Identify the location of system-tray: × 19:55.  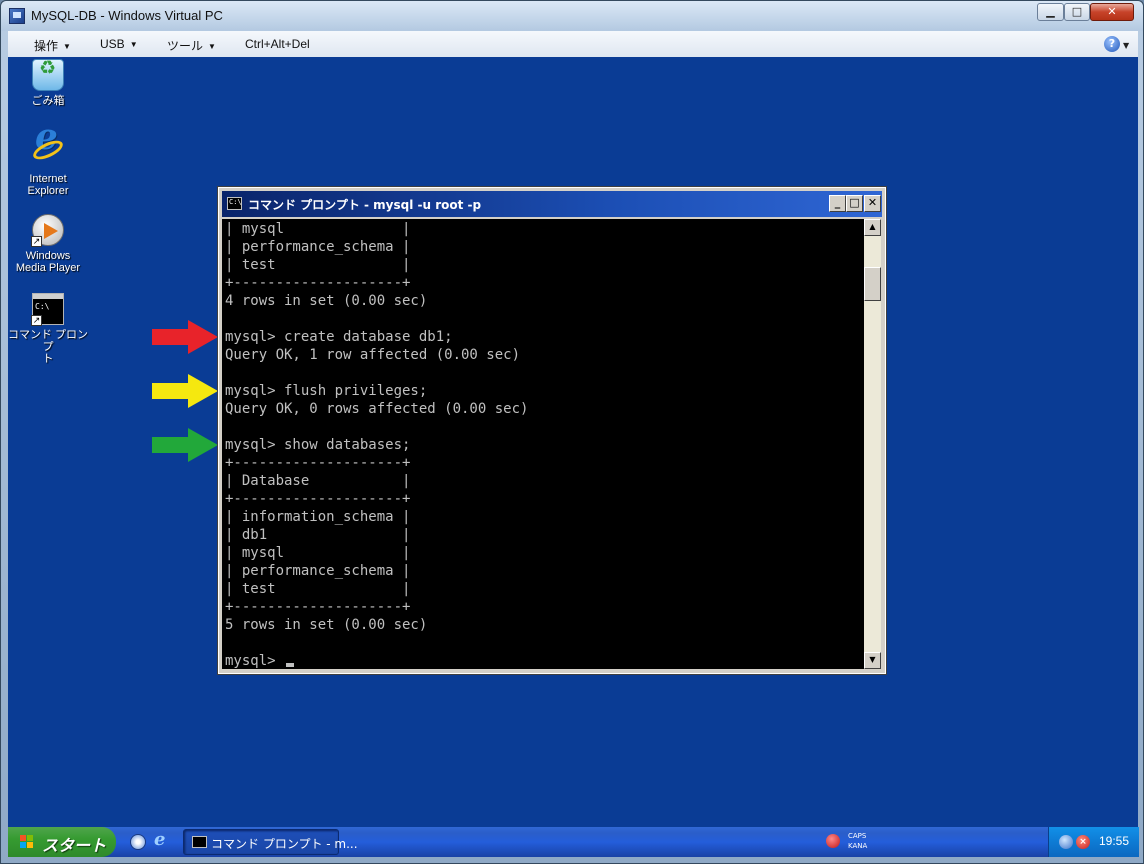
(1093, 842).